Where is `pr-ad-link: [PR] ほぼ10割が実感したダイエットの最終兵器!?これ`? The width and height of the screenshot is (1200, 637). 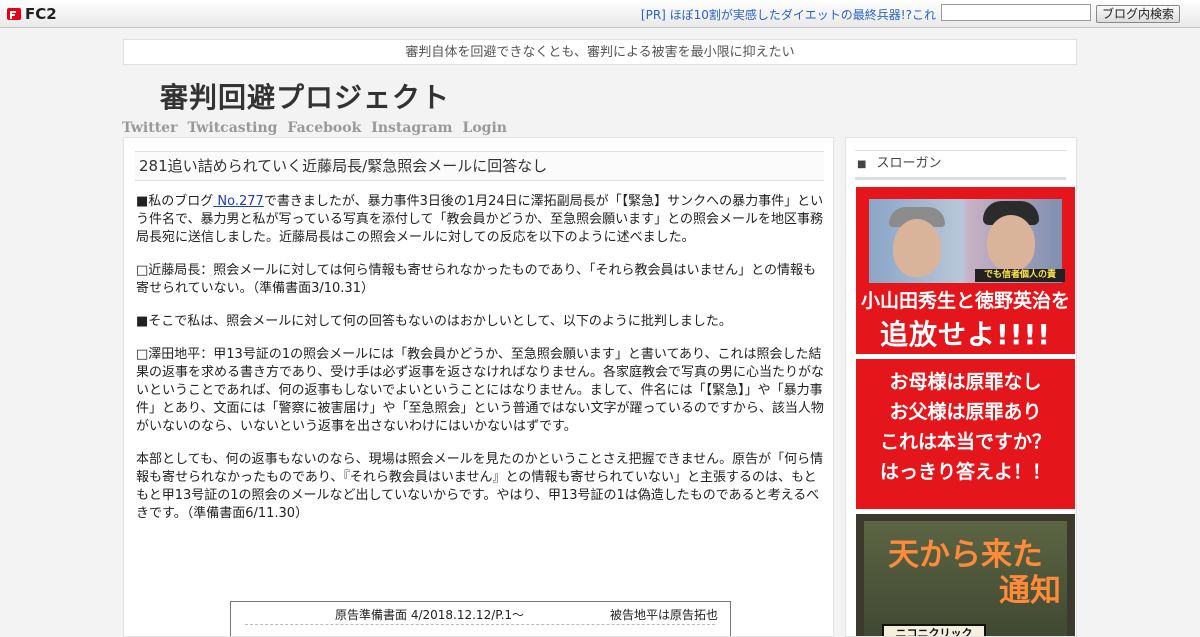
pr-ad-link: [PR] ほぼ10割が実感したダイエットの最終兵器!?これ is located at coordinates (788, 14).